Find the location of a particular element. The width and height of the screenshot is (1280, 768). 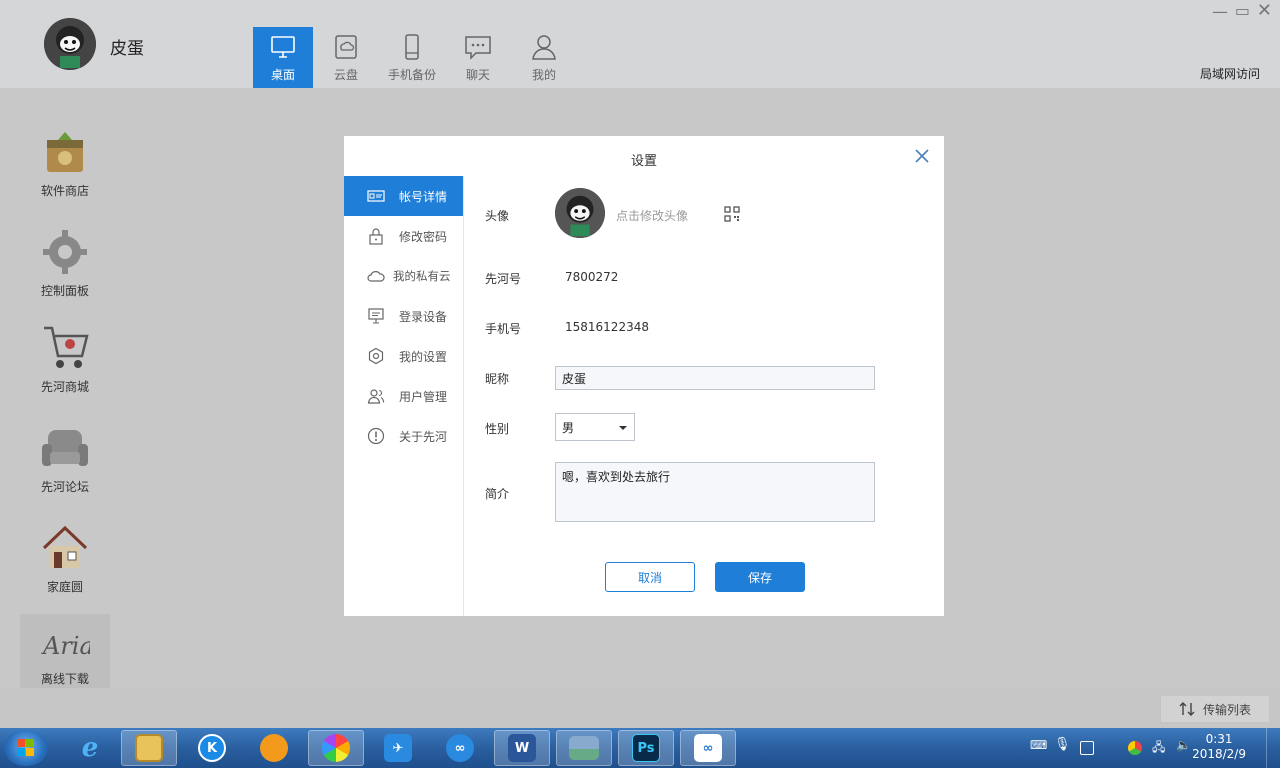

taskbar-xianhe-cloud: ∞ is located at coordinates (708, 748).